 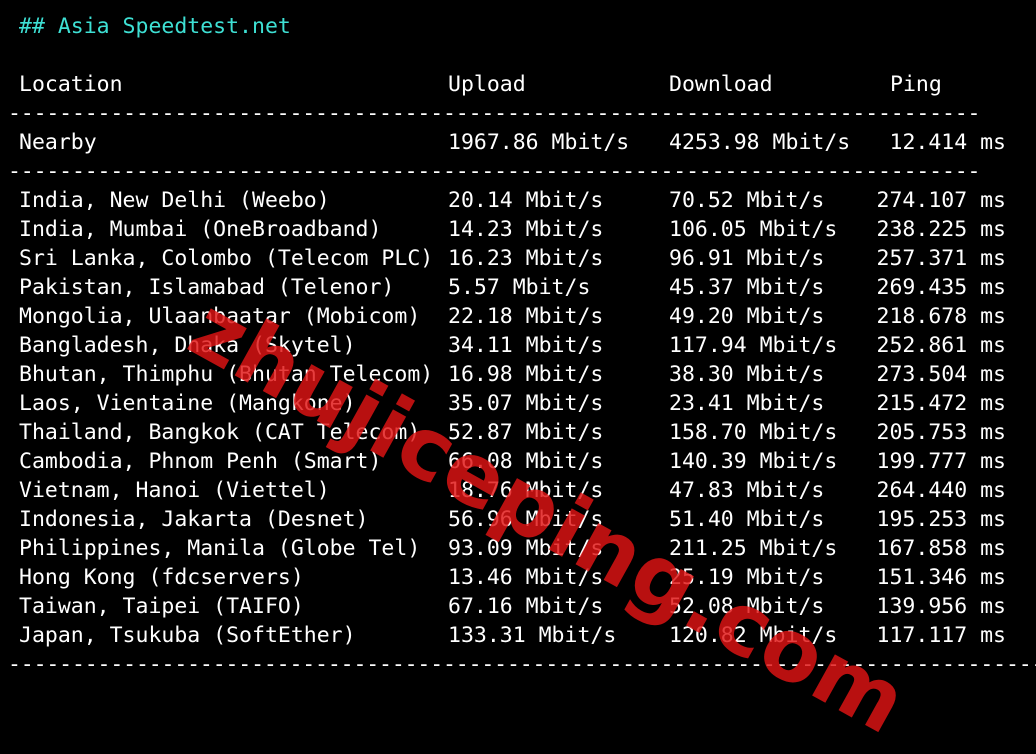 What do you see at coordinates (753, 345) in the screenshot?
I see `cell-download: 117.94 Mbit/s` at bounding box center [753, 345].